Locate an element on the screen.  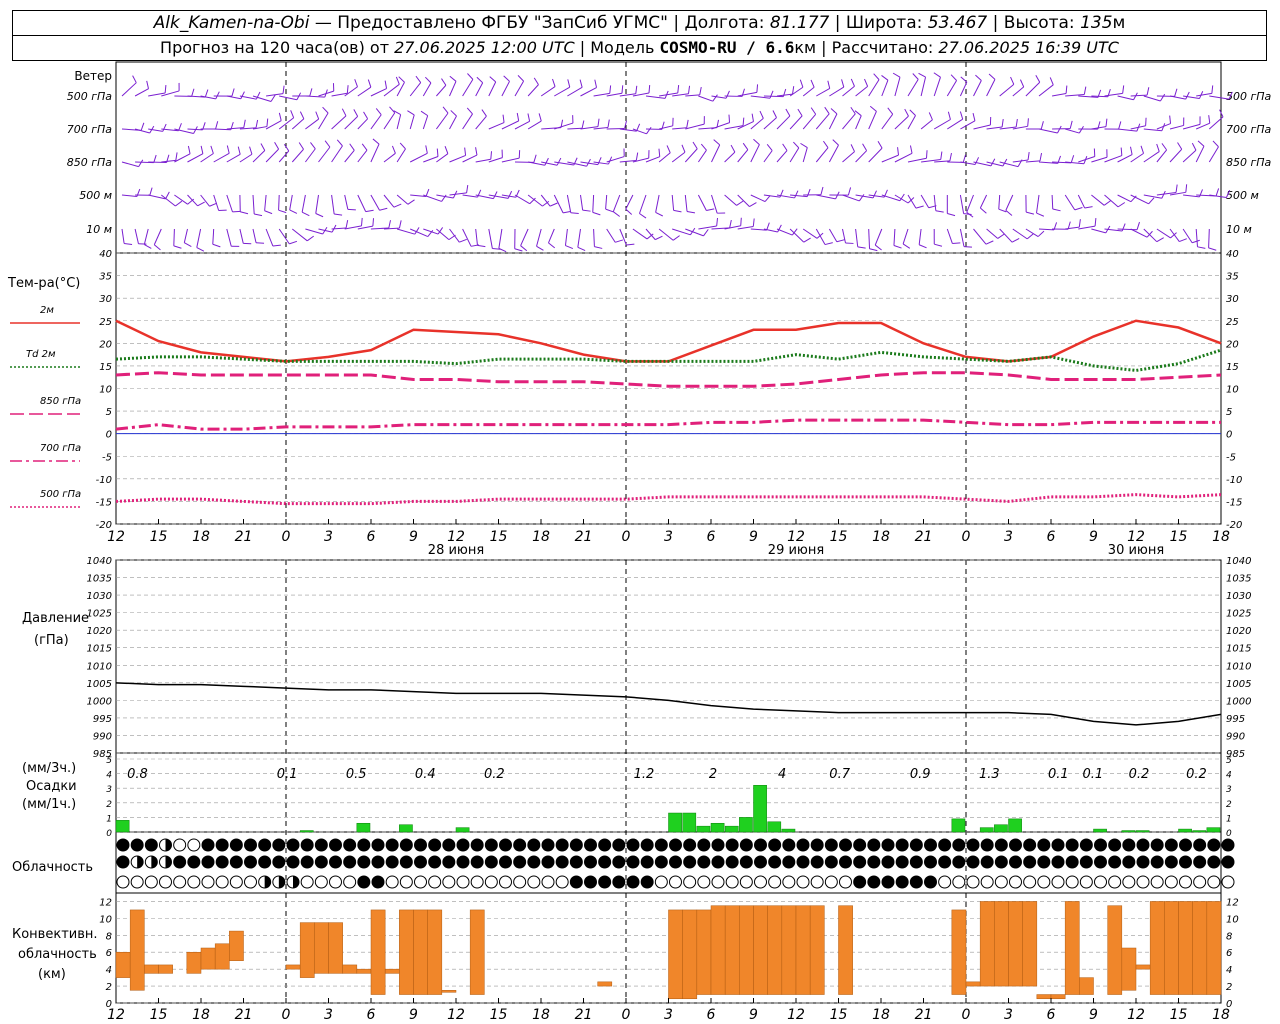
precip-bar is located at coordinates (1213, 830).